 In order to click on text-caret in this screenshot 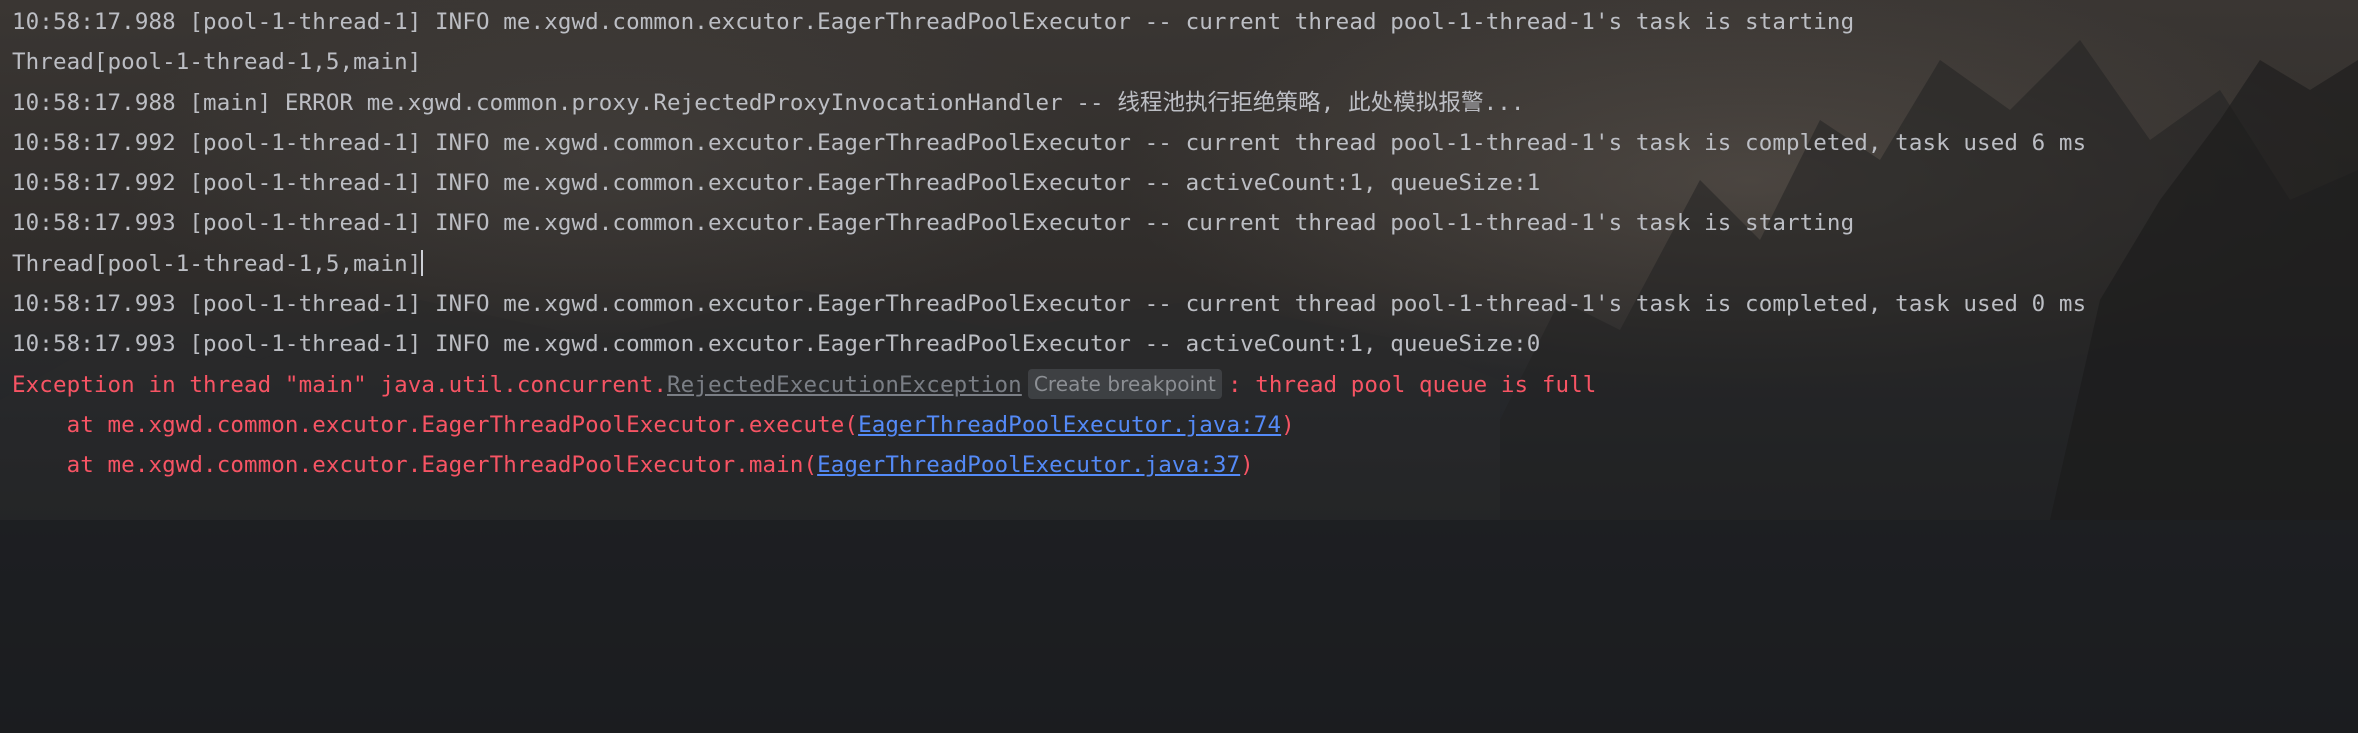, I will do `click(422, 262)`.